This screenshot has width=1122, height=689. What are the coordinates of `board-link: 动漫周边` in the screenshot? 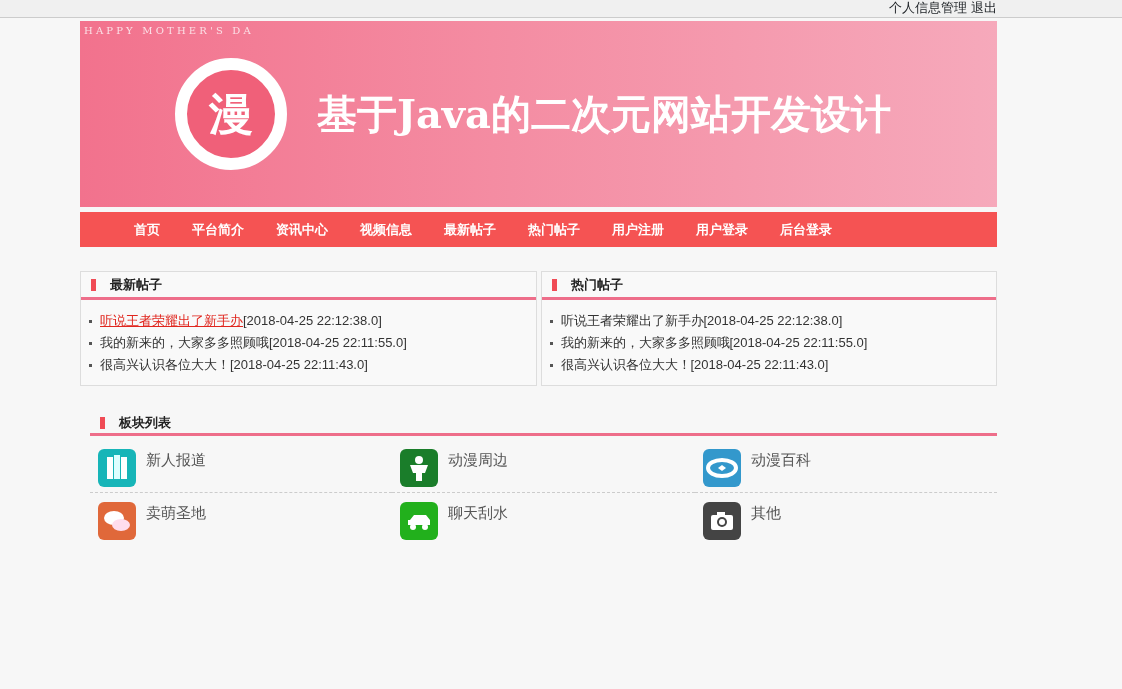 It's located at (478, 460).